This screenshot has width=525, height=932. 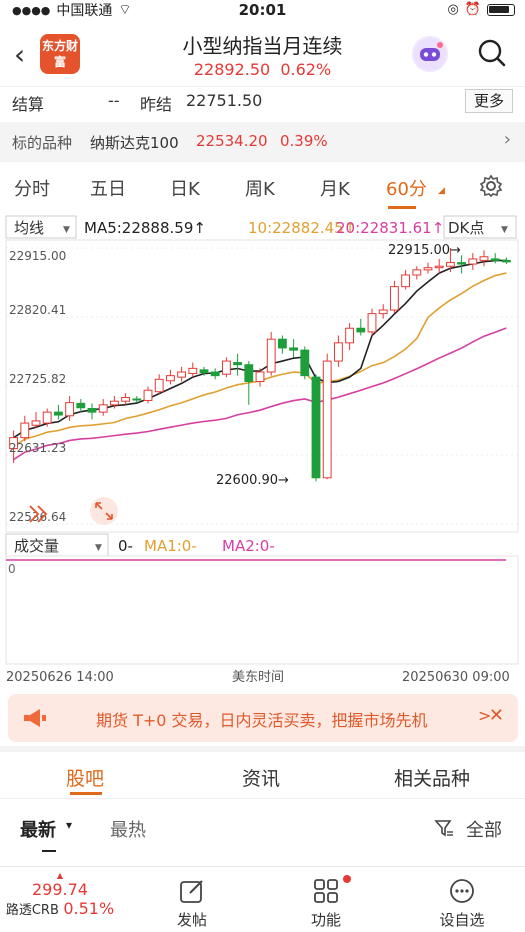 I want to click on volume-ma1: MA1:0-, so click(x=170, y=546).